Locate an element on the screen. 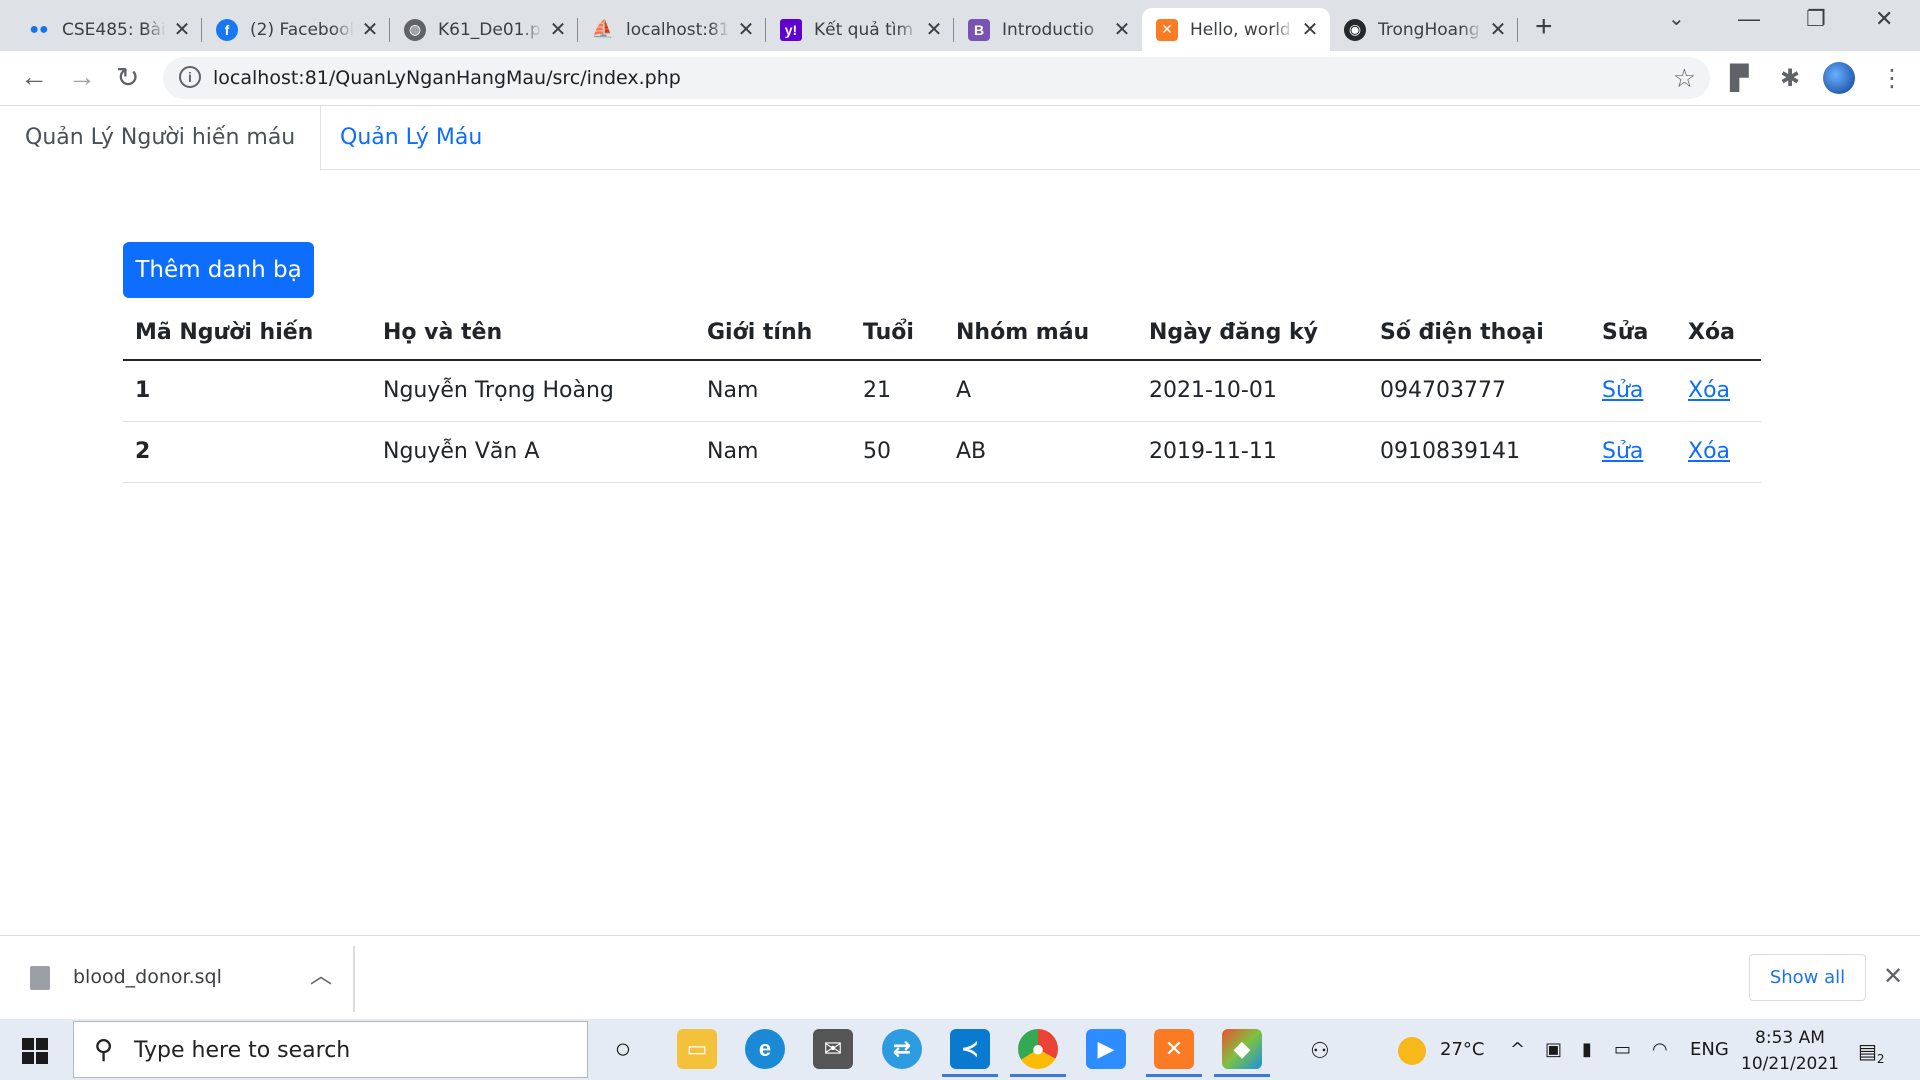 The width and height of the screenshot is (1920, 1080). forward-icon: → is located at coordinates (82, 77).